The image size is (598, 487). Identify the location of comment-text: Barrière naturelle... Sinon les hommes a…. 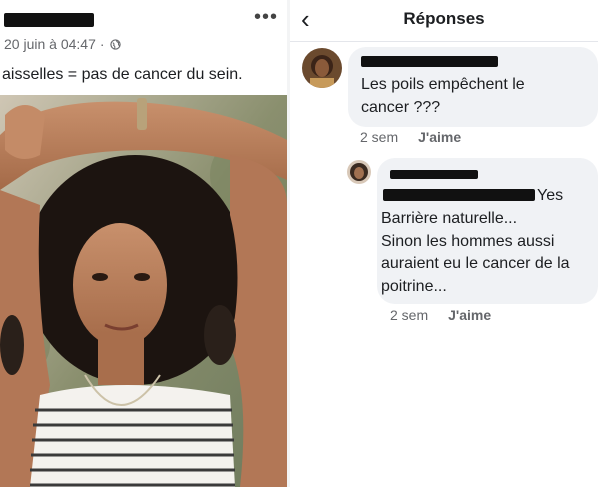
(489, 253).